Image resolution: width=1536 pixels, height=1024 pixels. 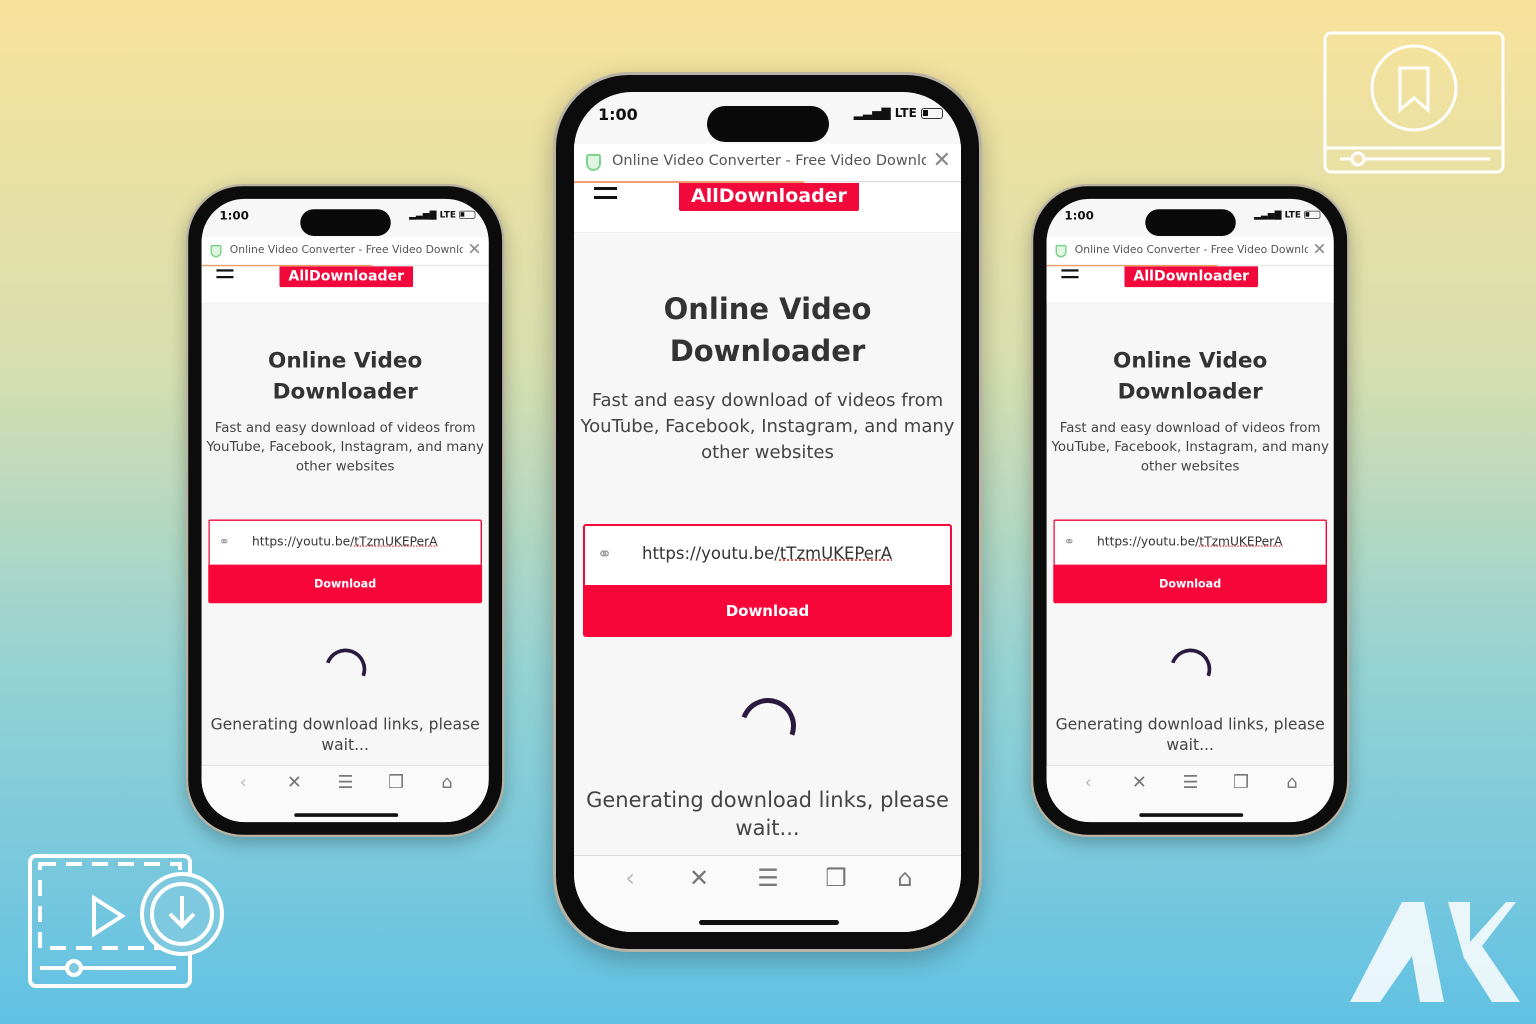 What do you see at coordinates (126, 921) in the screenshot?
I see `video-download-icon` at bounding box center [126, 921].